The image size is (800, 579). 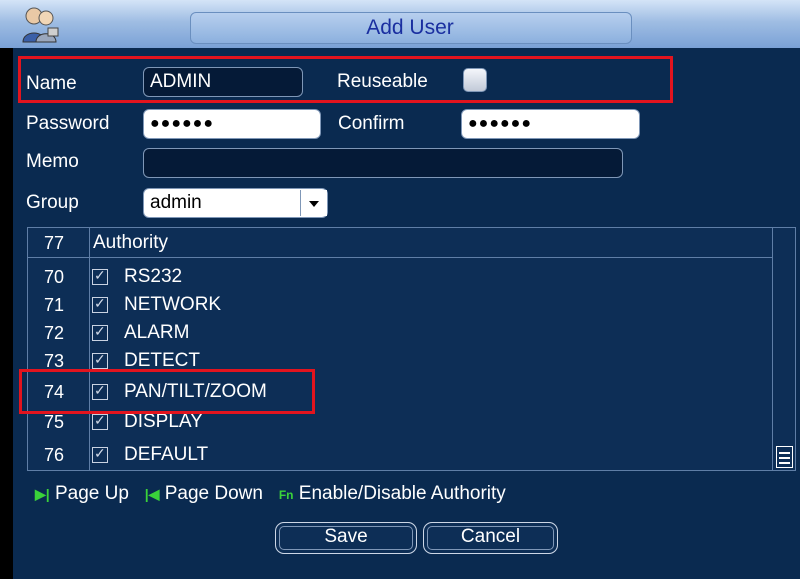 What do you see at coordinates (346, 538) in the screenshot?
I see `save-button: Save` at bounding box center [346, 538].